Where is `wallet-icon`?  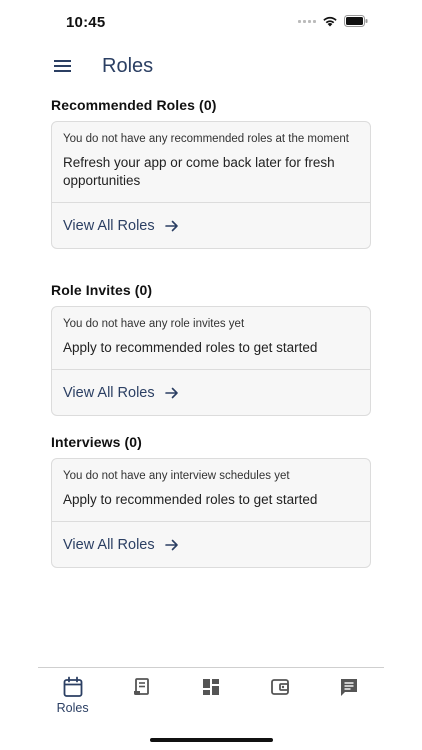 wallet-icon is located at coordinates (280, 687).